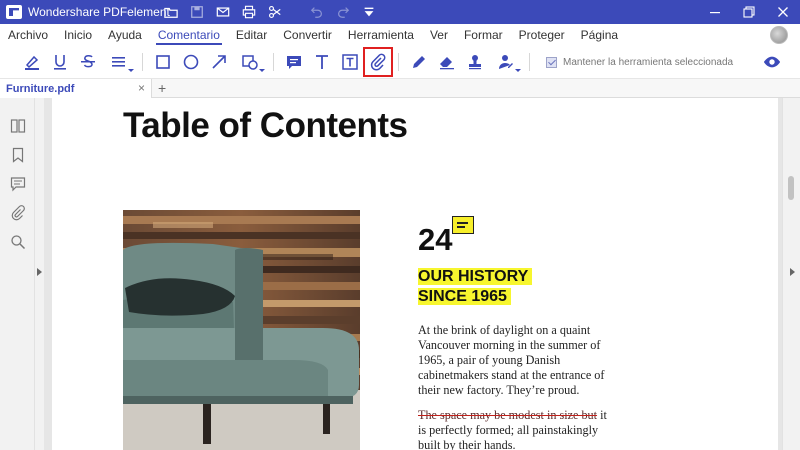 The width and height of the screenshot is (800, 450). Describe the element at coordinates (32, 62) in the screenshot. I see `highlight-icon` at that location.